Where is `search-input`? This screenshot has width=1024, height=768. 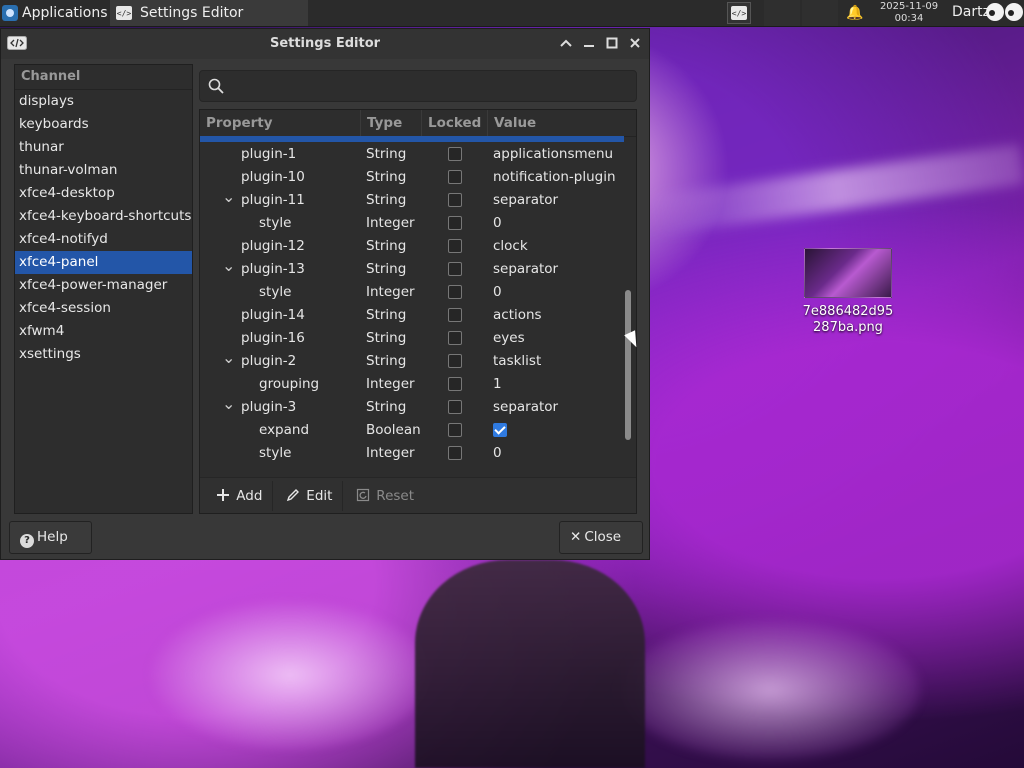
search-input is located at coordinates (418, 86).